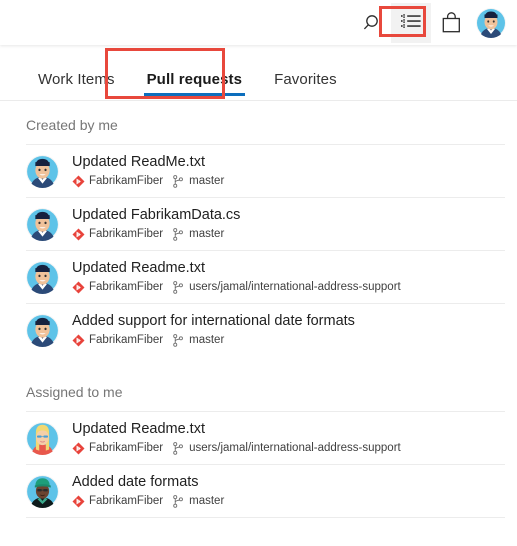 The height and width of the screenshot is (546, 517). What do you see at coordinates (148, 171) in the screenshot?
I see `row-content: Updated ReadMe.txt FabrikamFiber master` at bounding box center [148, 171].